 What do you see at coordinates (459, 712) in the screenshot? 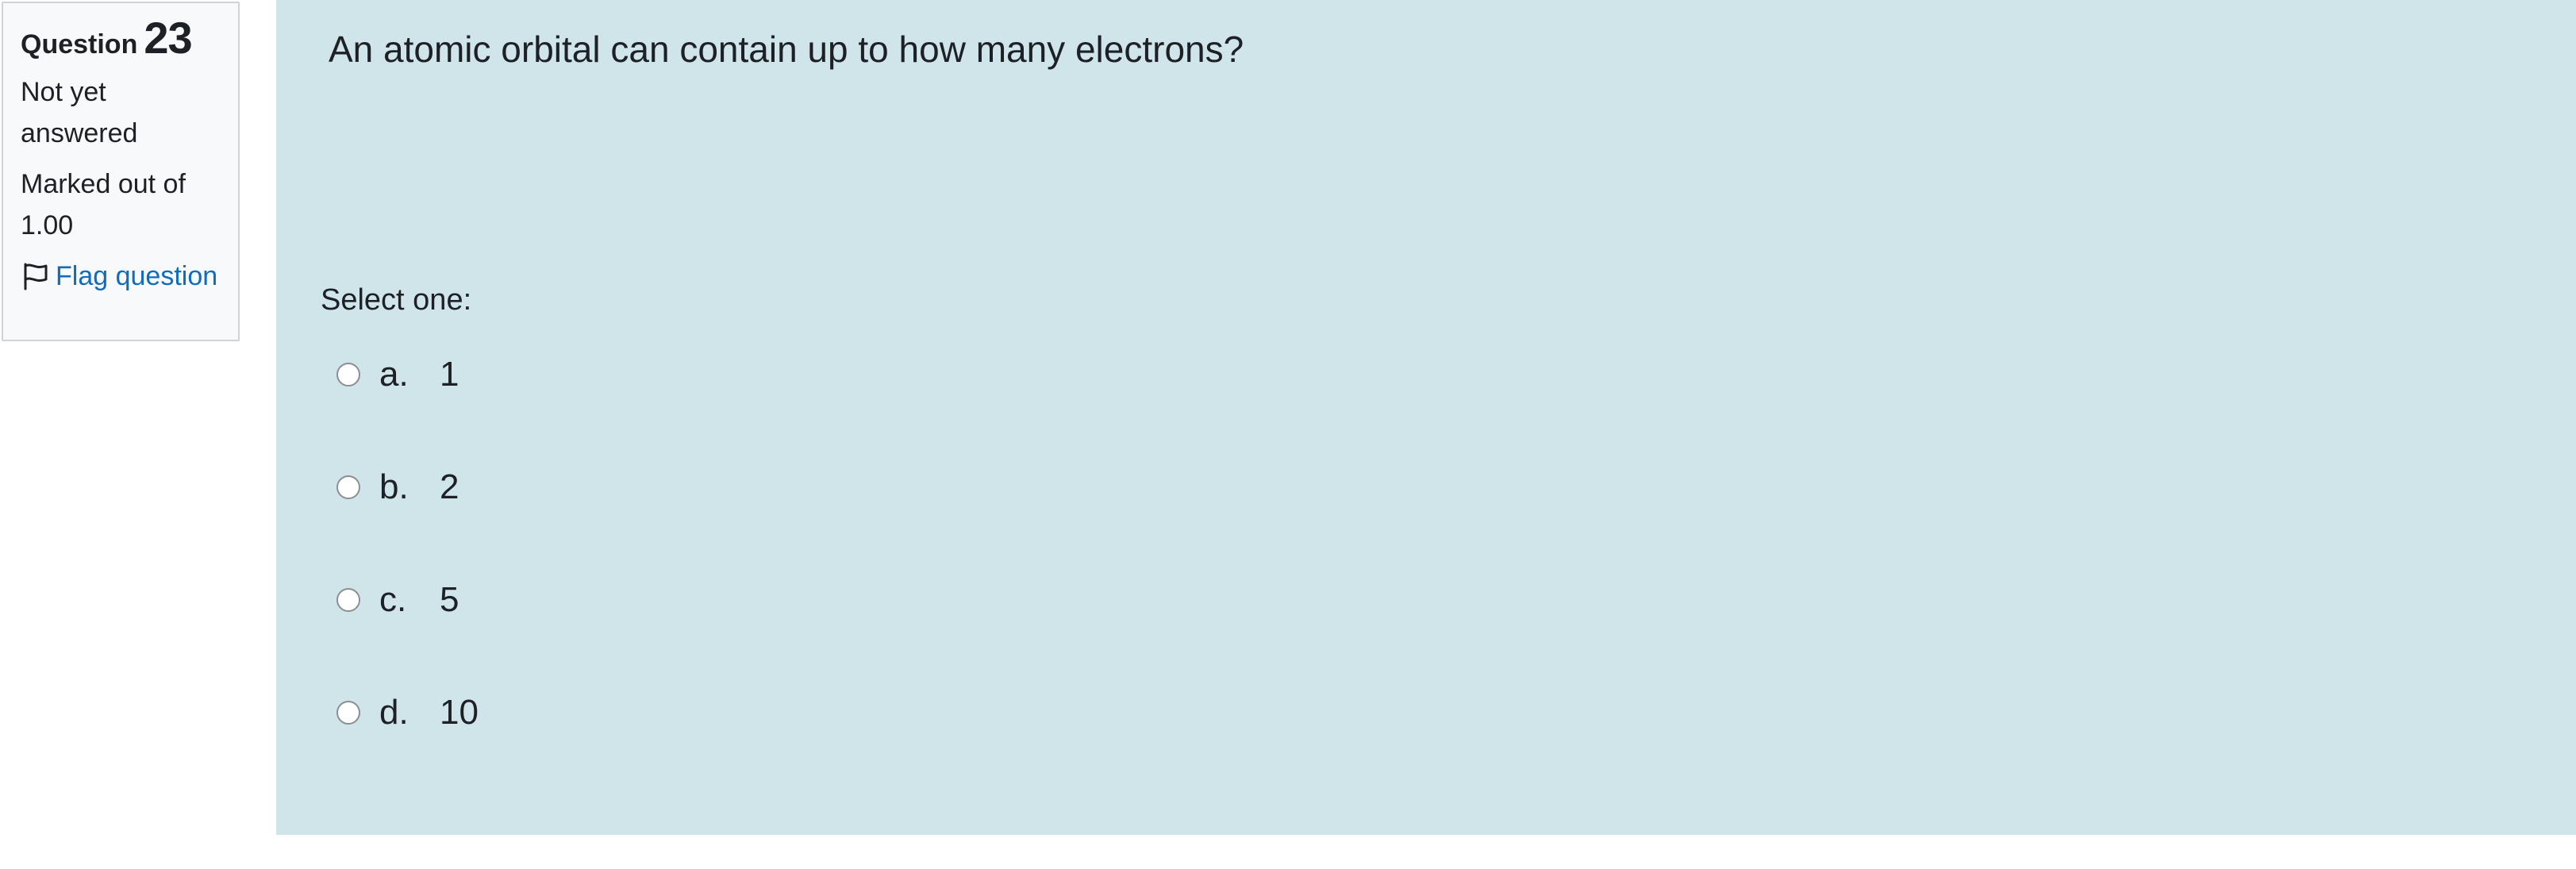
I see `answer-d-value: 10` at bounding box center [459, 712].